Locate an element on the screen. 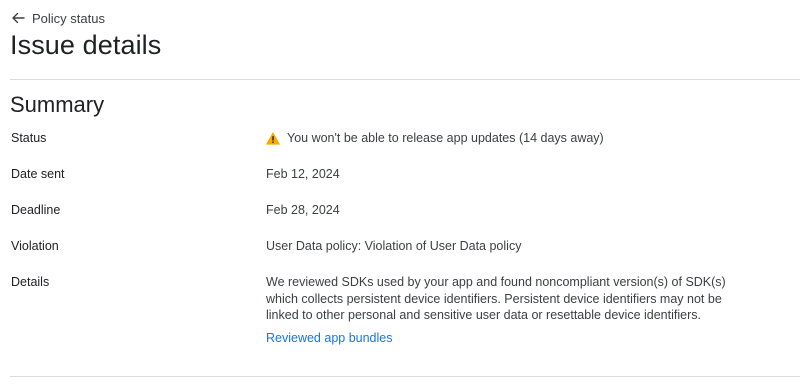  date-sent-value: Feb 12, 2024 is located at coordinates (303, 174).